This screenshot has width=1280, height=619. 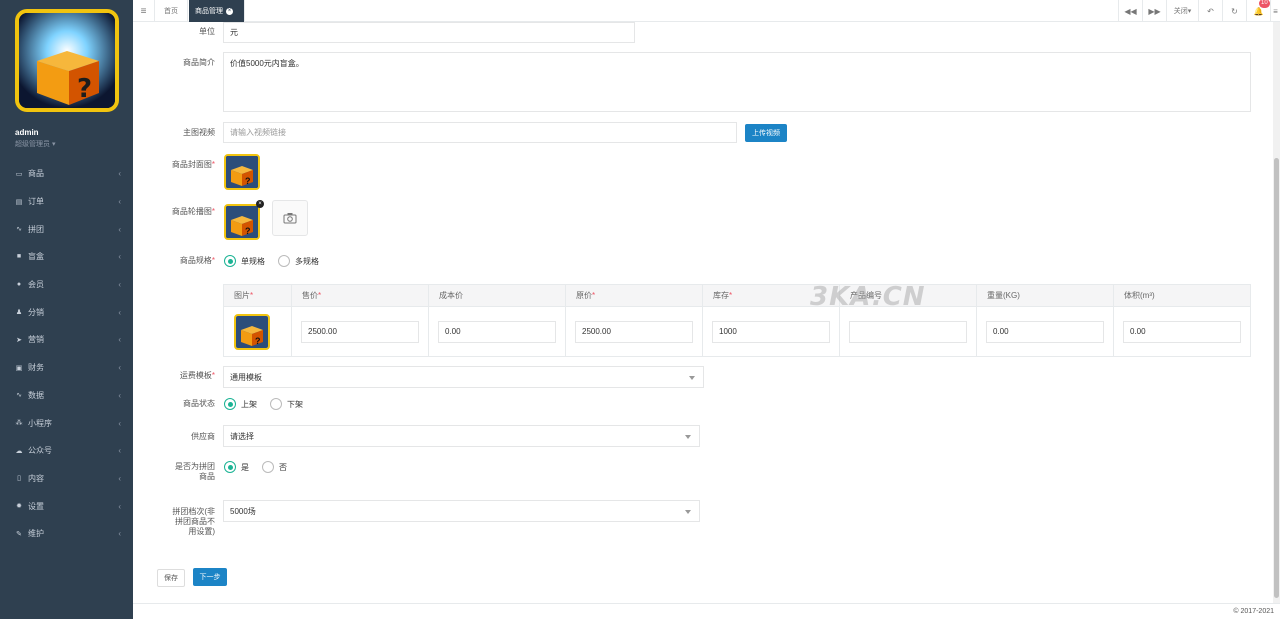 I want to click on notification-badge: 10, so click(x=1264, y=4).